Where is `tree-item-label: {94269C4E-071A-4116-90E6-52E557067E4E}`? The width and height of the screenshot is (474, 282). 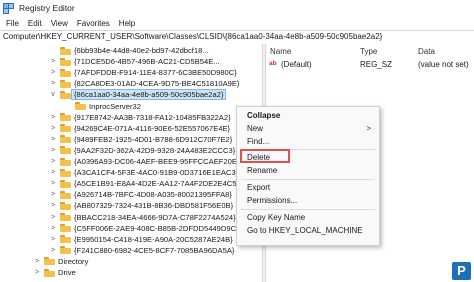
tree-item-label: {94269C4E-071A-4116-90E6-52E557067E4E} is located at coordinates (152, 128).